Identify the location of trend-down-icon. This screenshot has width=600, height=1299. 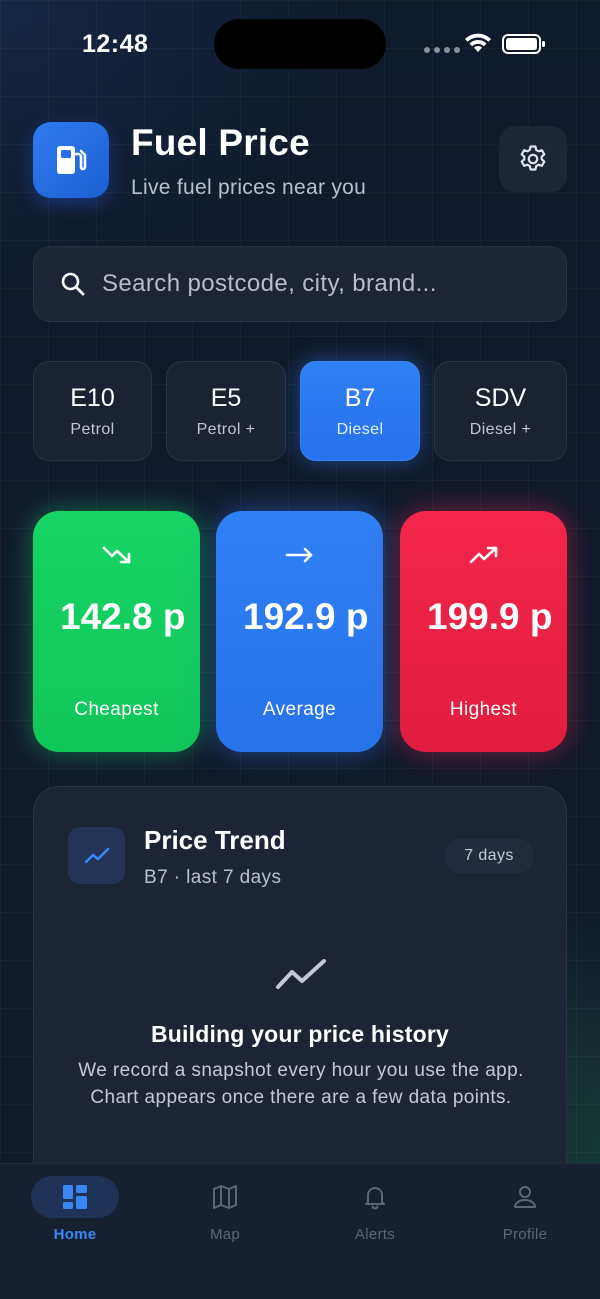
(116, 555).